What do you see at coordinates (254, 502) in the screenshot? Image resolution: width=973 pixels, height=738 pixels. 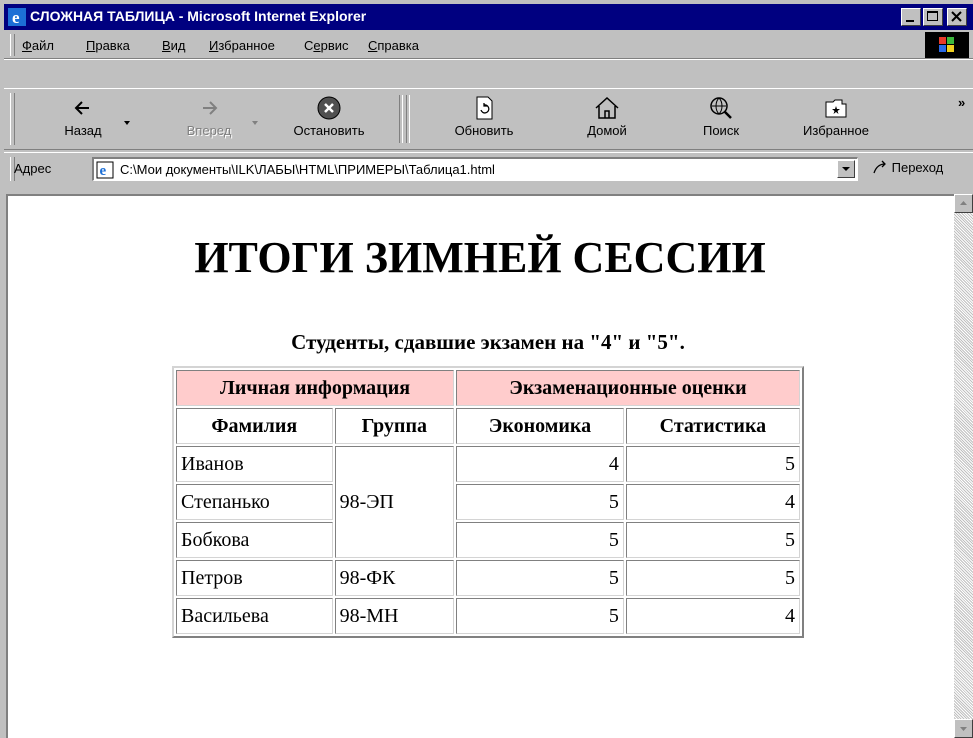 I see `cell-surname: Степанько` at bounding box center [254, 502].